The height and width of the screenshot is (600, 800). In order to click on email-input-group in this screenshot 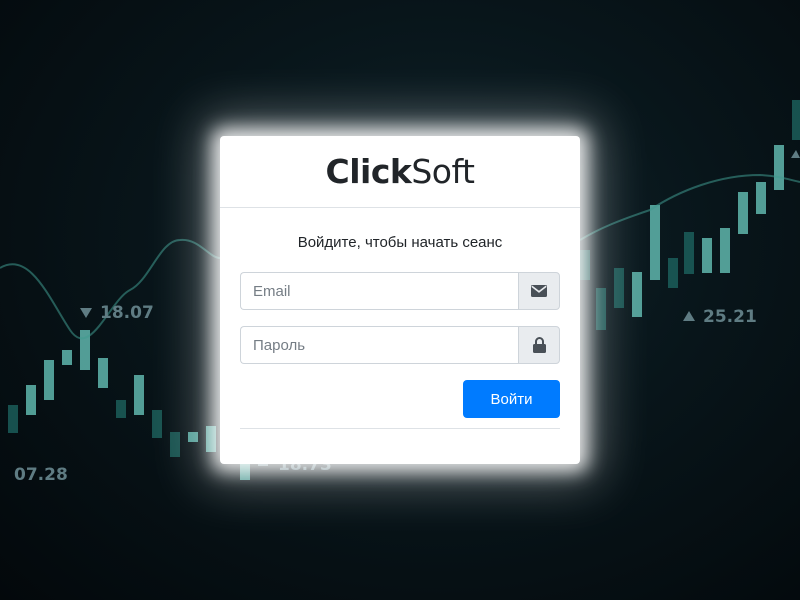, I will do `click(400, 291)`.